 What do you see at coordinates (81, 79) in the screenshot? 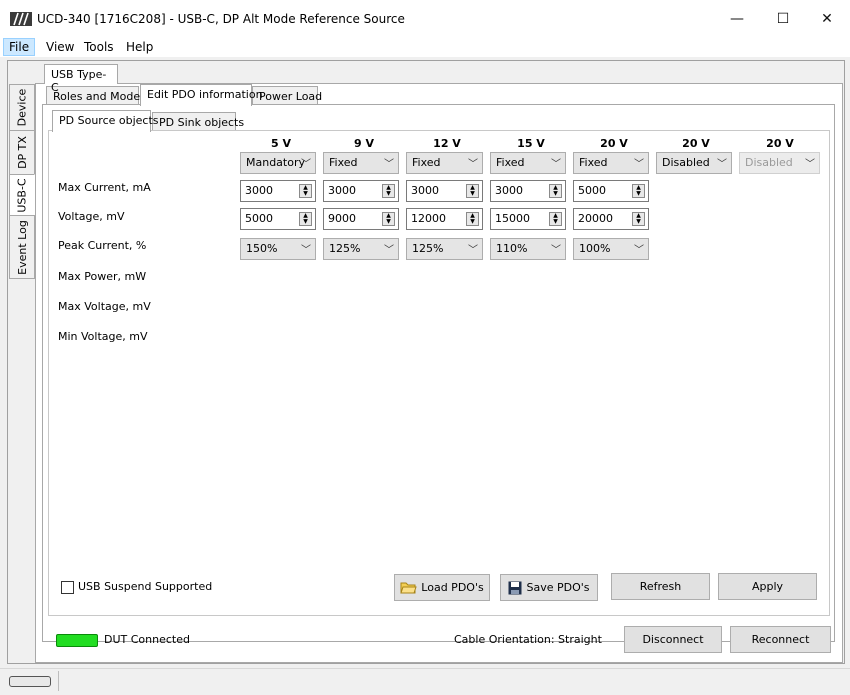
I see `tab-usb-type-c: USB Type-C` at bounding box center [81, 79].